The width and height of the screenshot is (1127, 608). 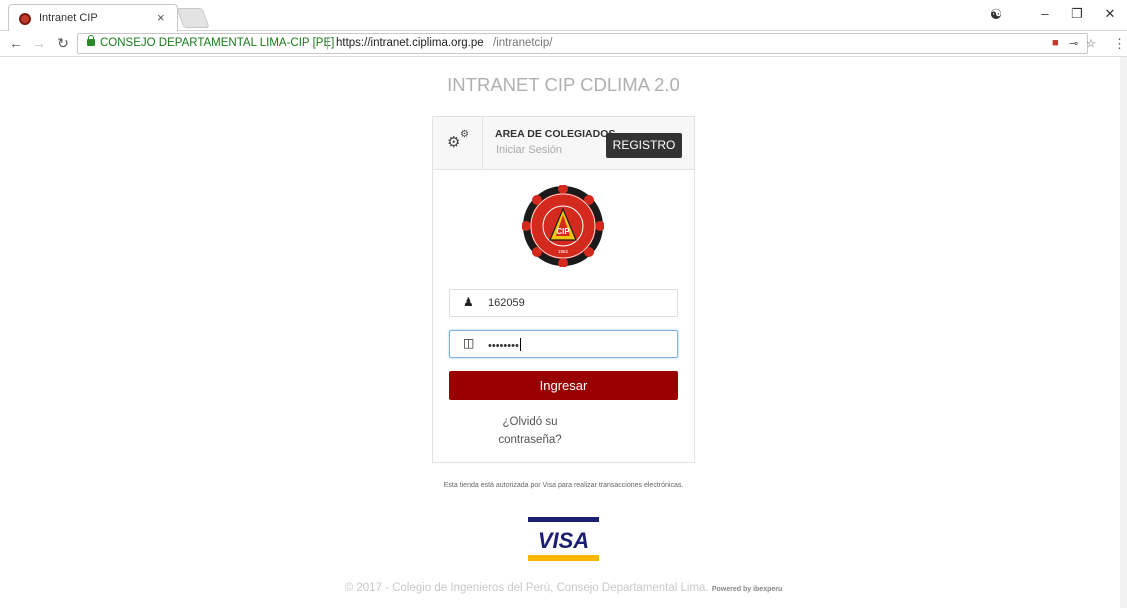 I want to click on area-title: AREA DE COLEGIADOS, so click(x=555, y=134).